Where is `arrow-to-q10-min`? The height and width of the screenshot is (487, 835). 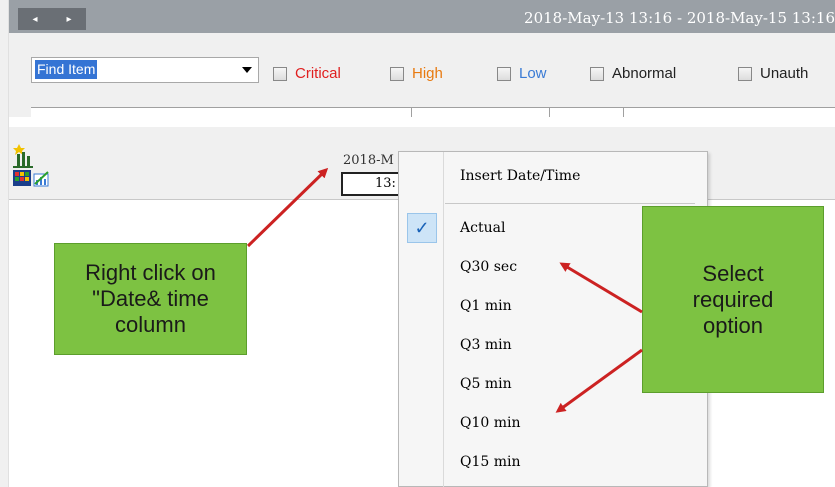 arrow-to-q10-min is located at coordinates (599, 380).